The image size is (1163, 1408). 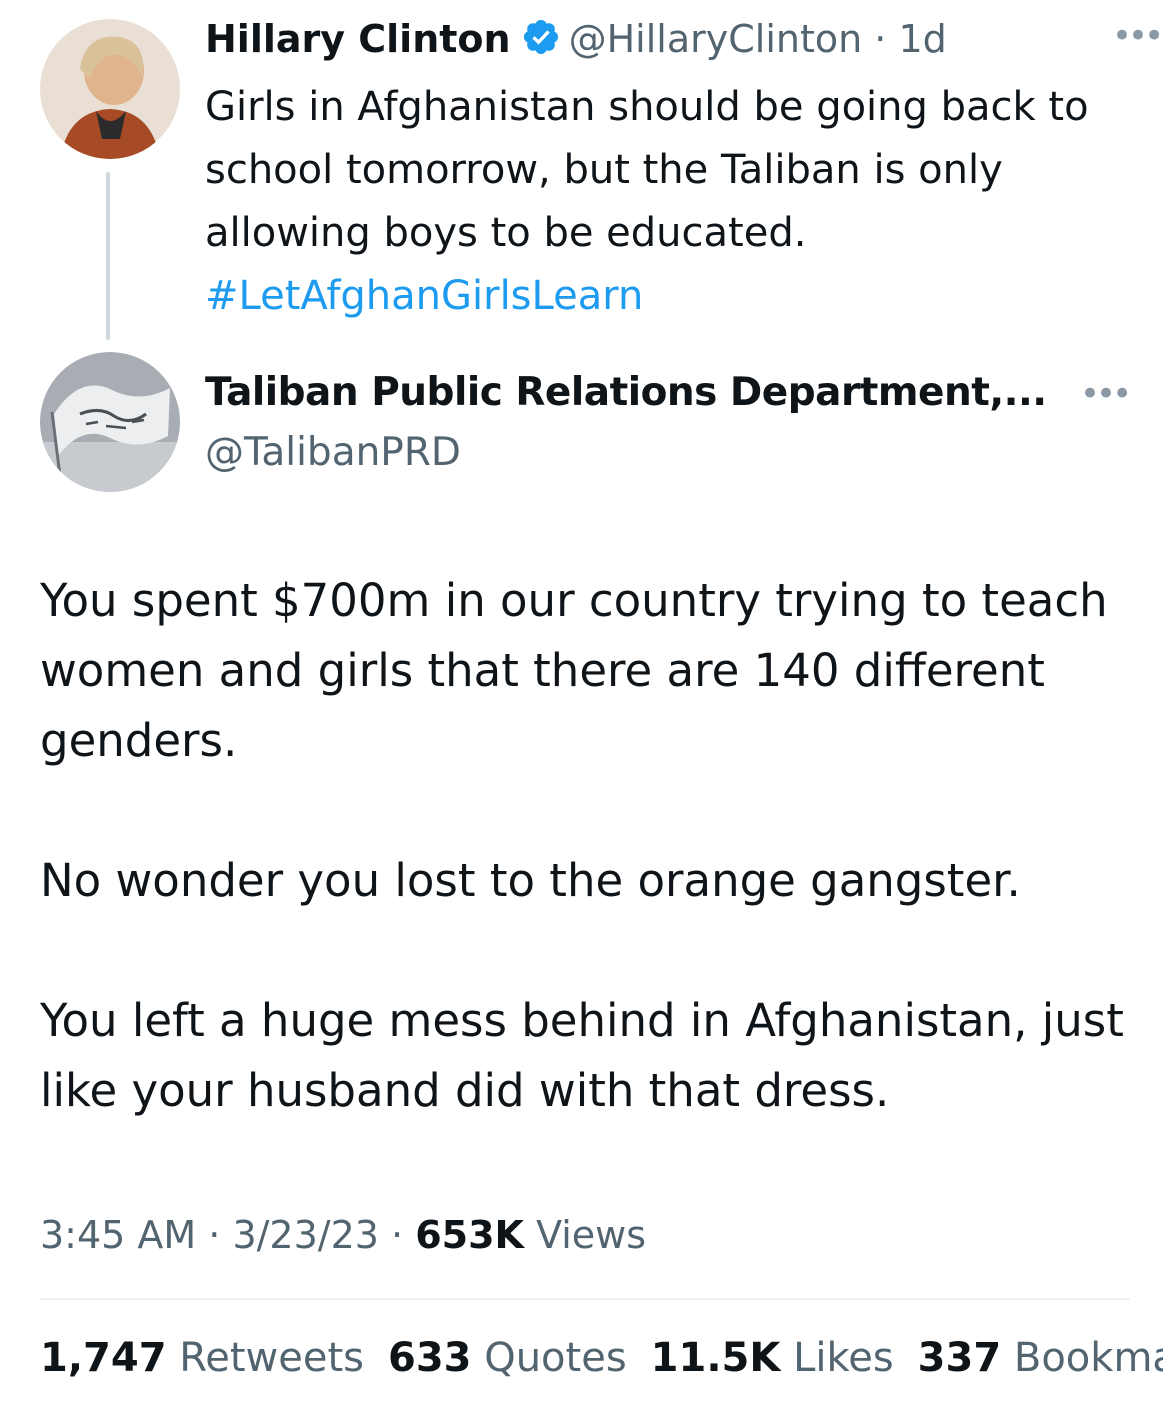 What do you see at coordinates (108, 256) in the screenshot?
I see `thread-line` at bounding box center [108, 256].